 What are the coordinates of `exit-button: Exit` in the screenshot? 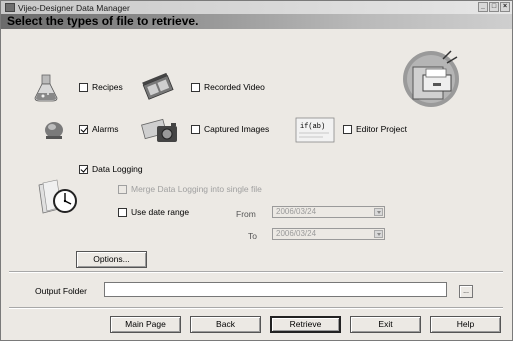 It's located at (385, 324).